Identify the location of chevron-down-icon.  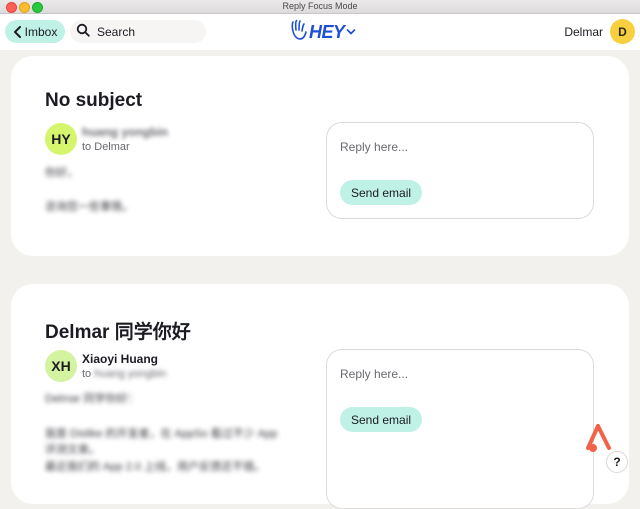
(351, 32).